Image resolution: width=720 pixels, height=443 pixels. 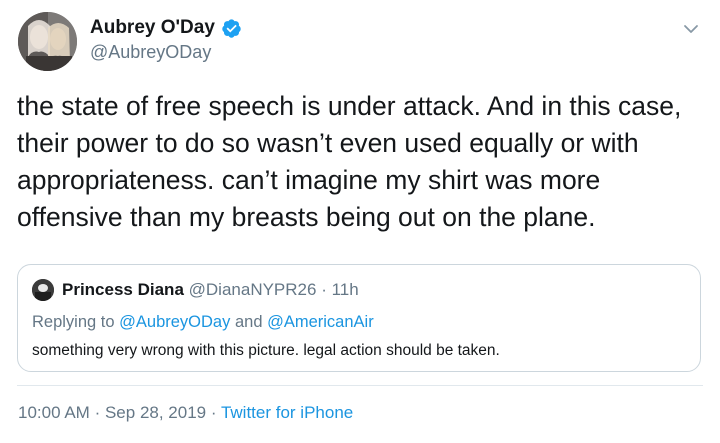 I want to click on author-avatar, so click(x=47, y=41).